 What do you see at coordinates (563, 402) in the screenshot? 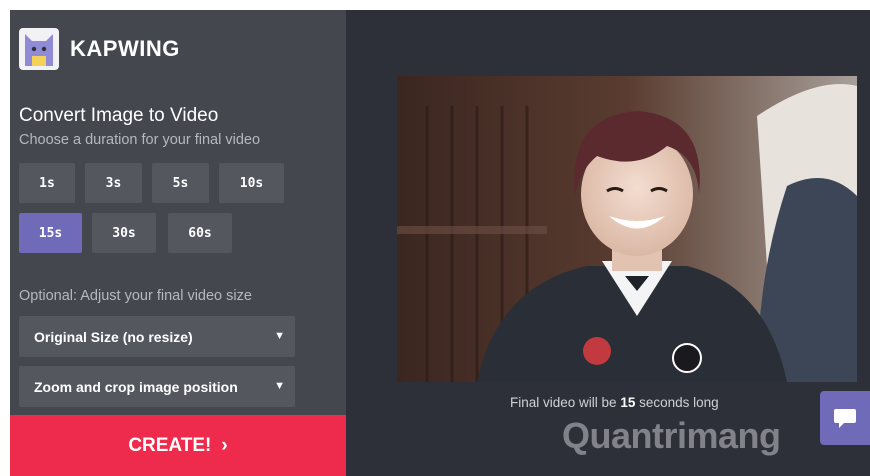
I see `caption-prefix: Final video will be` at bounding box center [563, 402].